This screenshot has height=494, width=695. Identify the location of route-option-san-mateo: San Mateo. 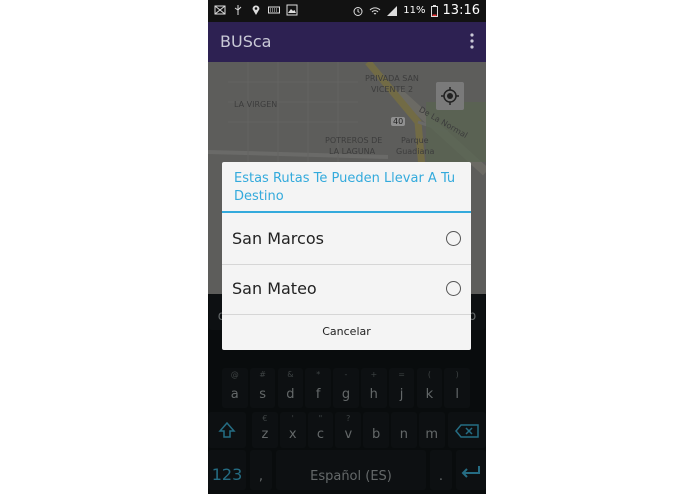
(346, 289).